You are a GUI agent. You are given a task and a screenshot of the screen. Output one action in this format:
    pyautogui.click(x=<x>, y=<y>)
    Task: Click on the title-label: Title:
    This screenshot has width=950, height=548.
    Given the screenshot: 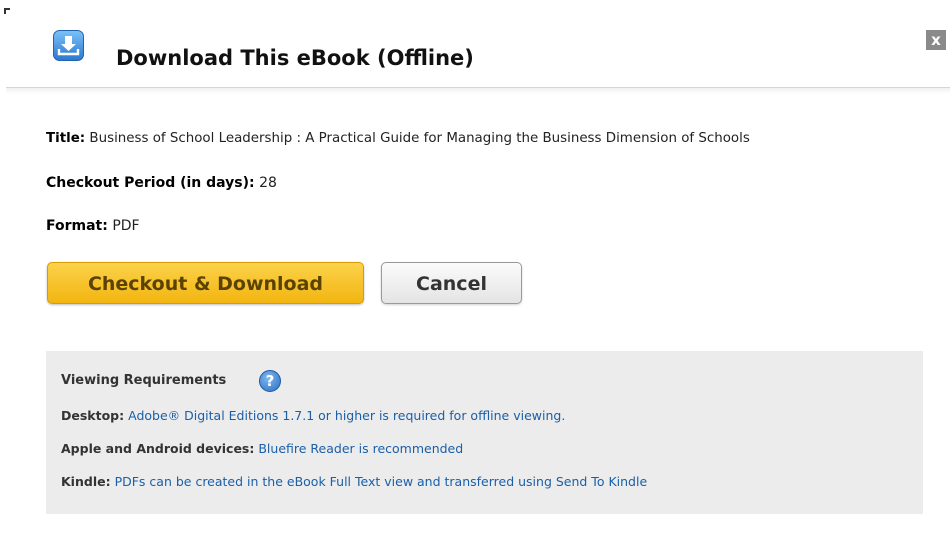 What is the action you would take?
    pyautogui.click(x=66, y=138)
    